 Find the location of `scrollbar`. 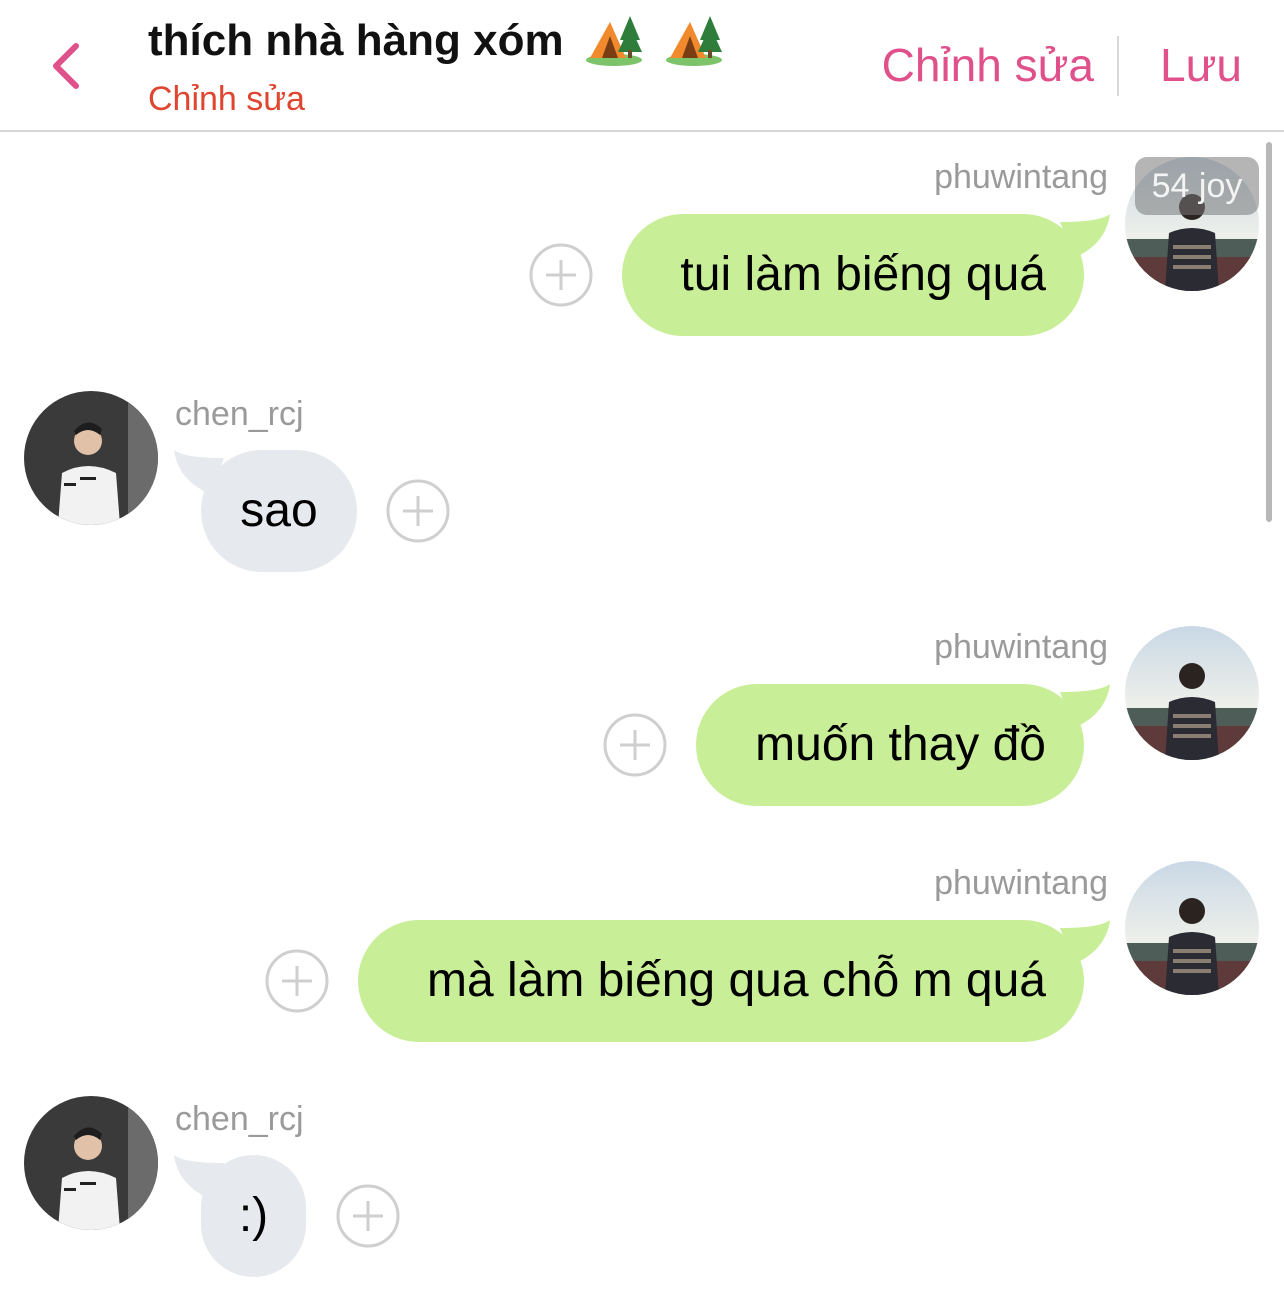

scrollbar is located at coordinates (1269, 332).